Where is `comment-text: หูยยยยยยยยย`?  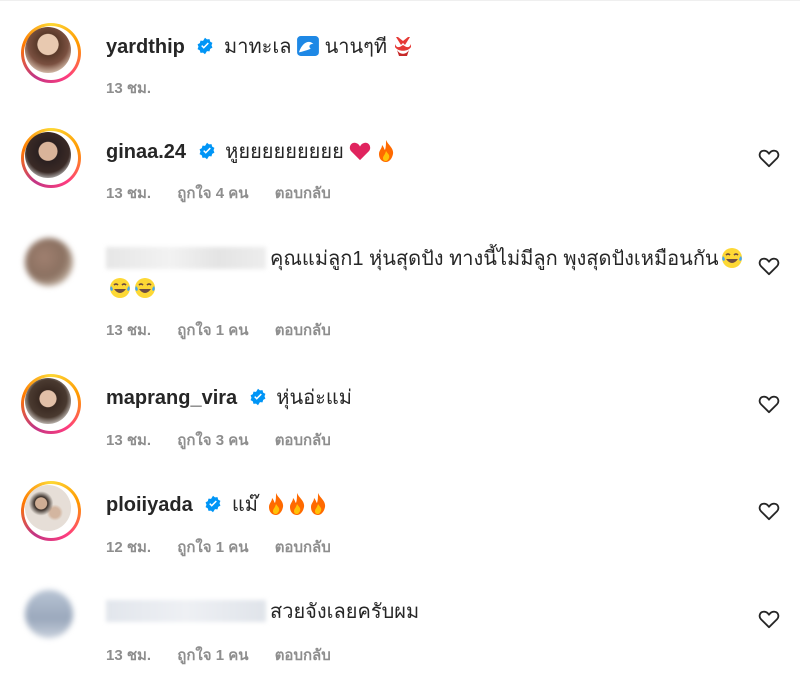
comment-text: หูยยยยยยยยย is located at coordinates (284, 152).